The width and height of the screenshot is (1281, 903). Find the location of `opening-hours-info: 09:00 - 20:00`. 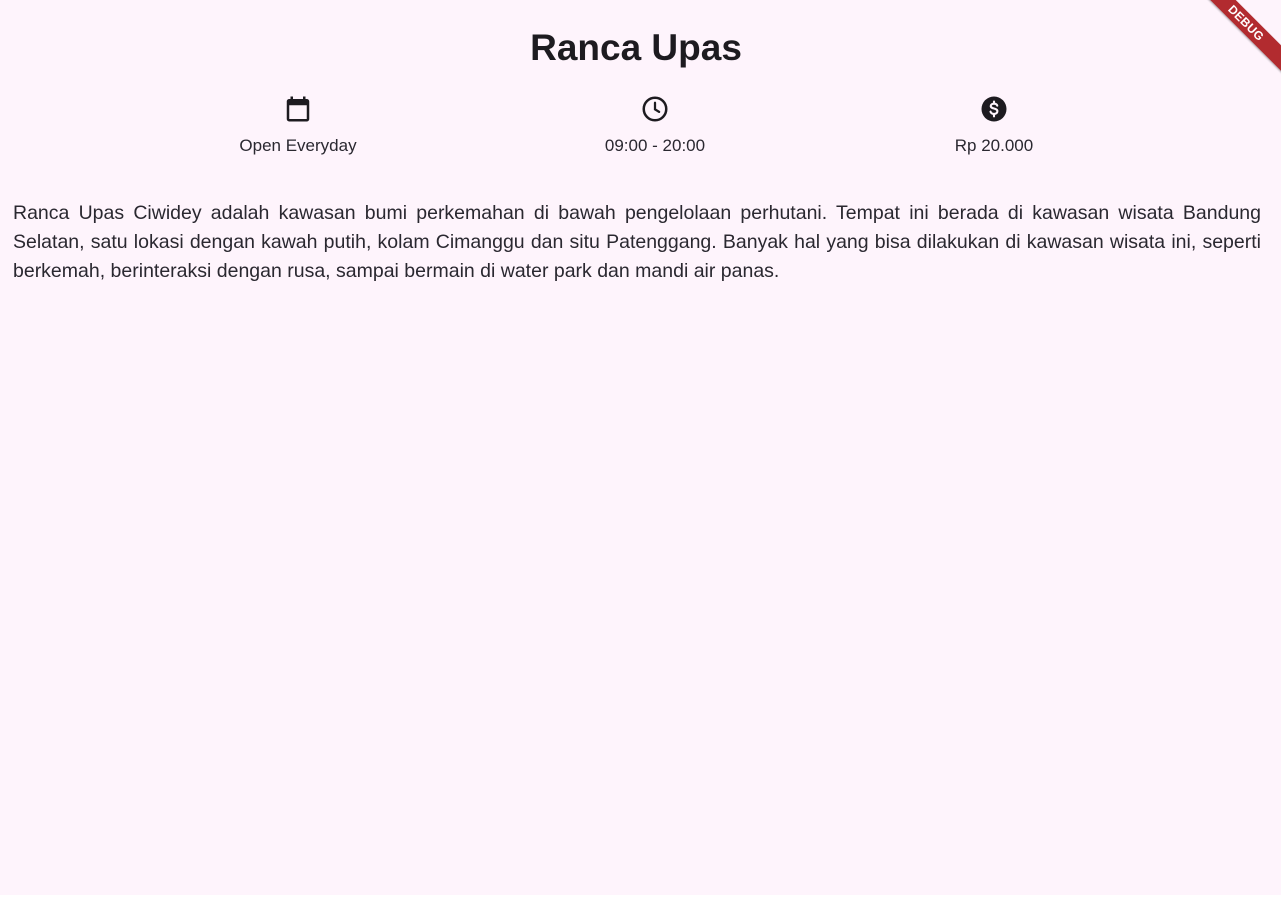

opening-hours-info: 09:00 - 20:00 is located at coordinates (655, 125).